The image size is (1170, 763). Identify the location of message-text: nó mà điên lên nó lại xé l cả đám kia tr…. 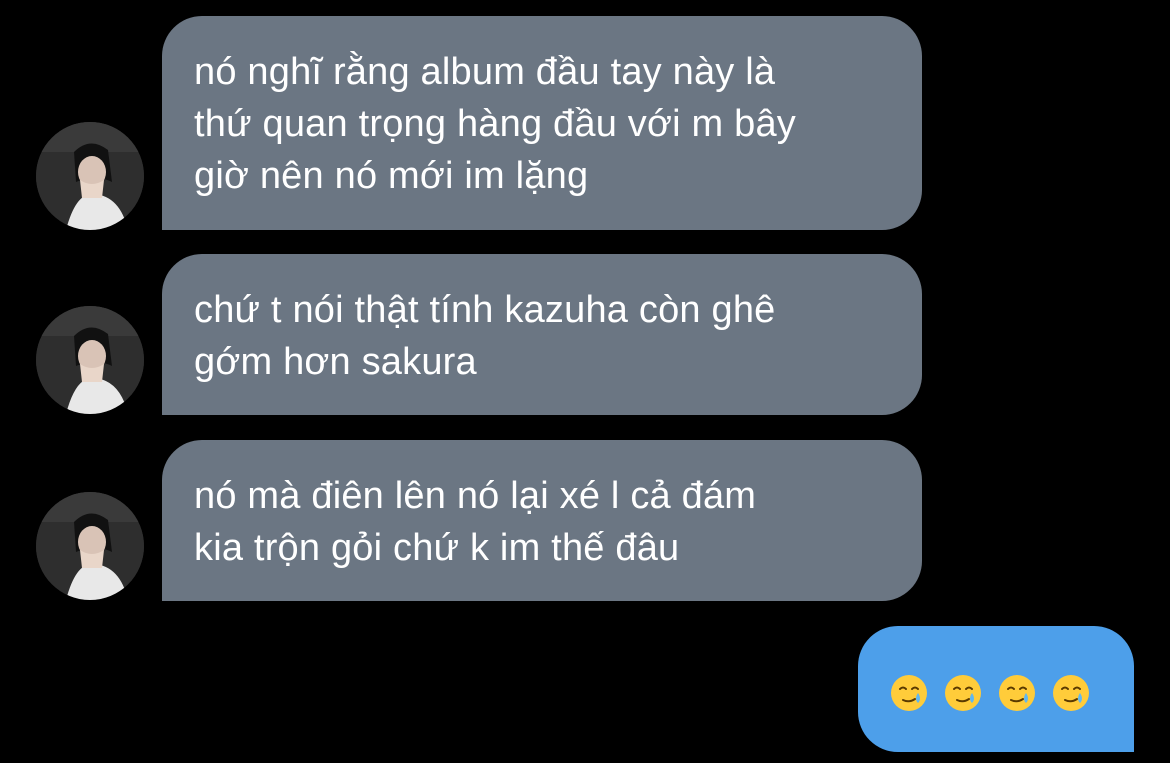
(475, 522).